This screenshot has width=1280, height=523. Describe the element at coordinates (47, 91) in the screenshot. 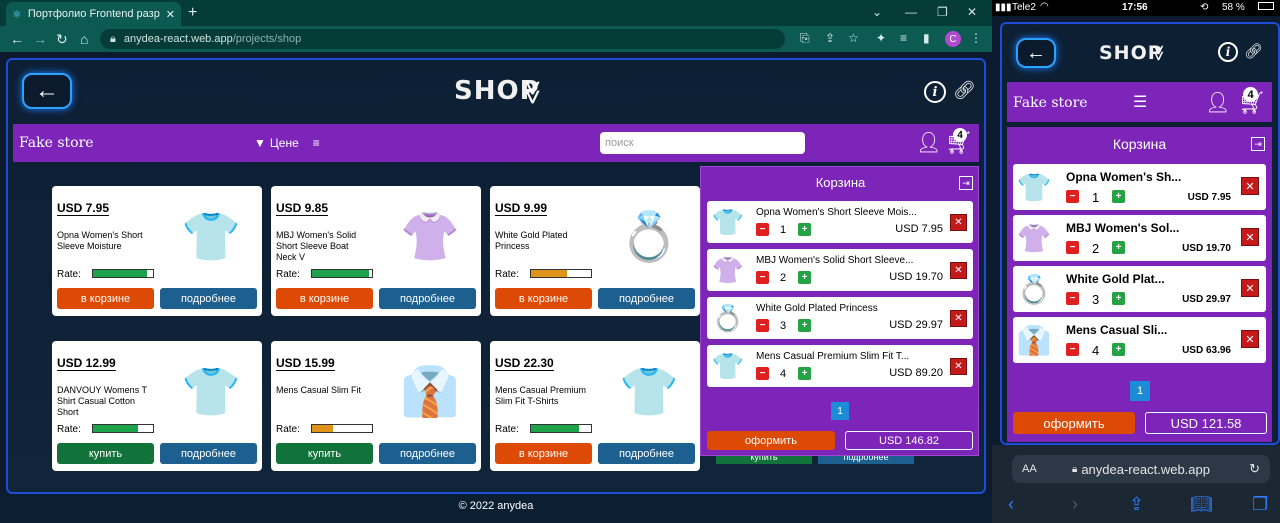

I see `back-button: ←` at that location.